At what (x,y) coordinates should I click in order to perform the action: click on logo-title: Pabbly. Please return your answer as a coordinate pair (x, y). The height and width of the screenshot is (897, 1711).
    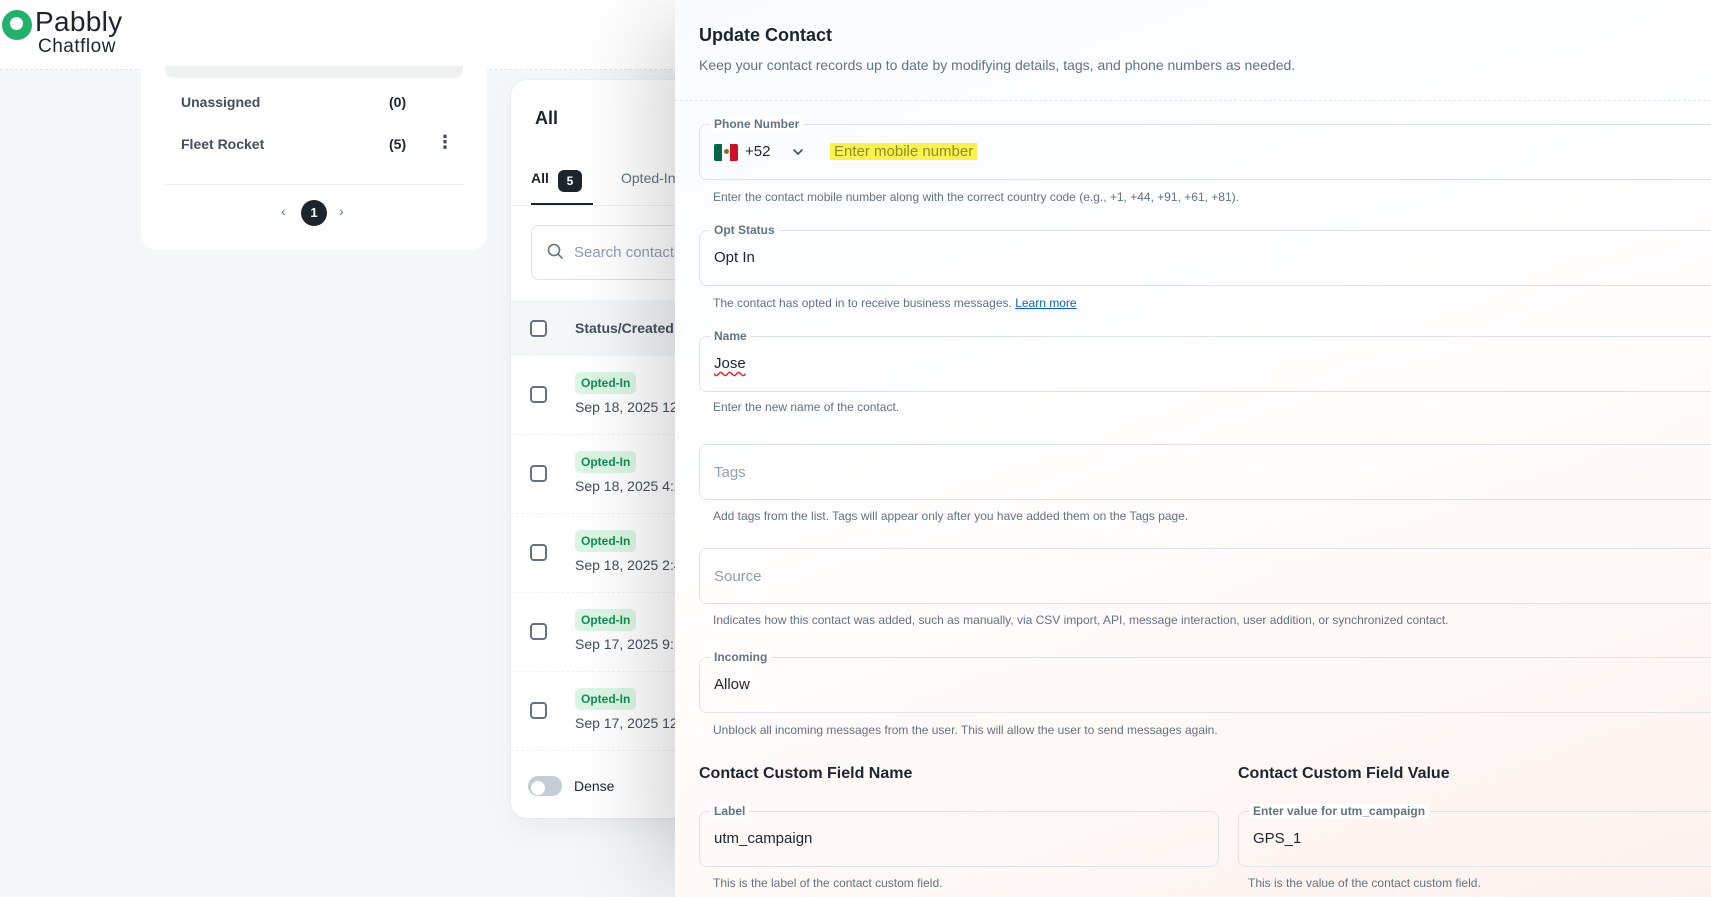
    Looking at the image, I should click on (79, 21).